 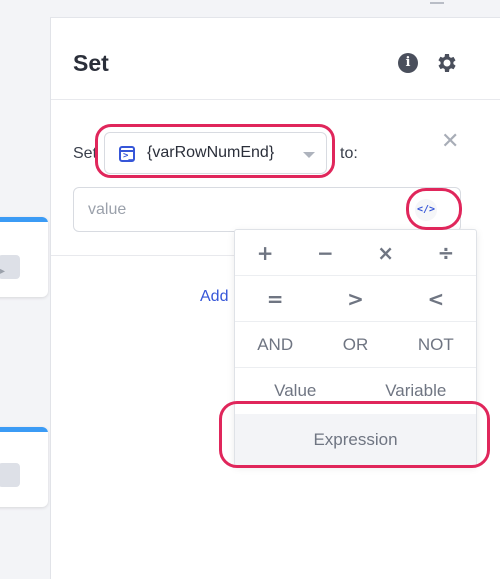 I want to click on to-label: to:, so click(x=349, y=153).